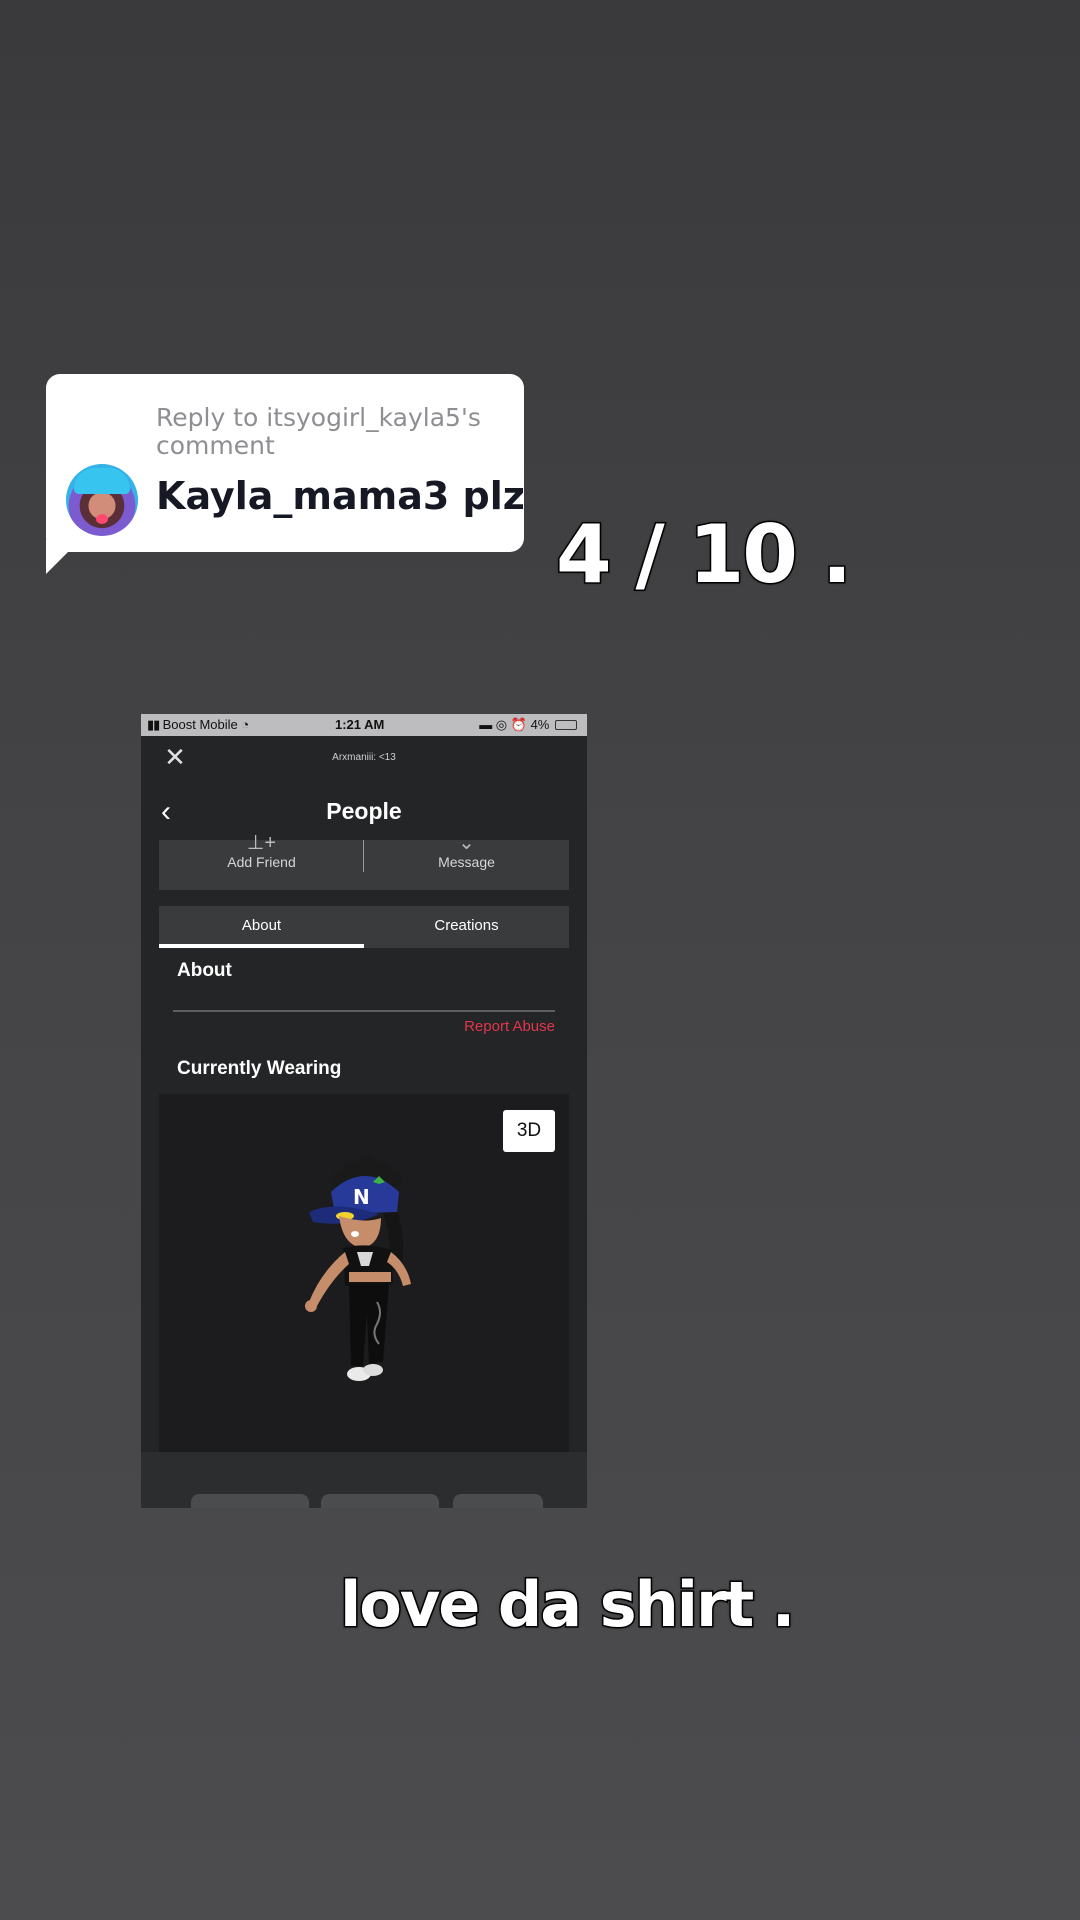 Image resolution: width=1080 pixels, height=1920 pixels. I want to click on report-abuse-link: Report Abuse, so click(509, 1026).